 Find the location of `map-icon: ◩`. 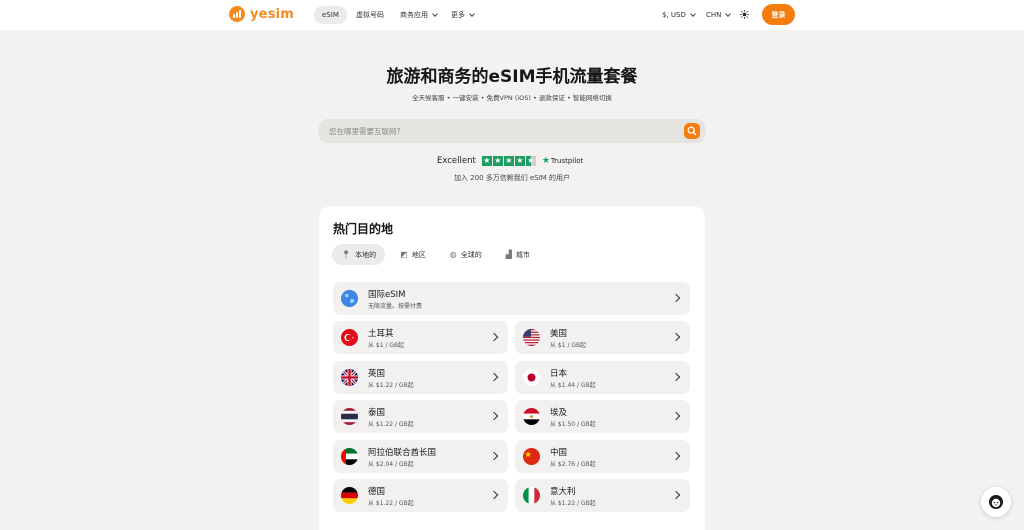

map-icon: ◩ is located at coordinates (404, 254).